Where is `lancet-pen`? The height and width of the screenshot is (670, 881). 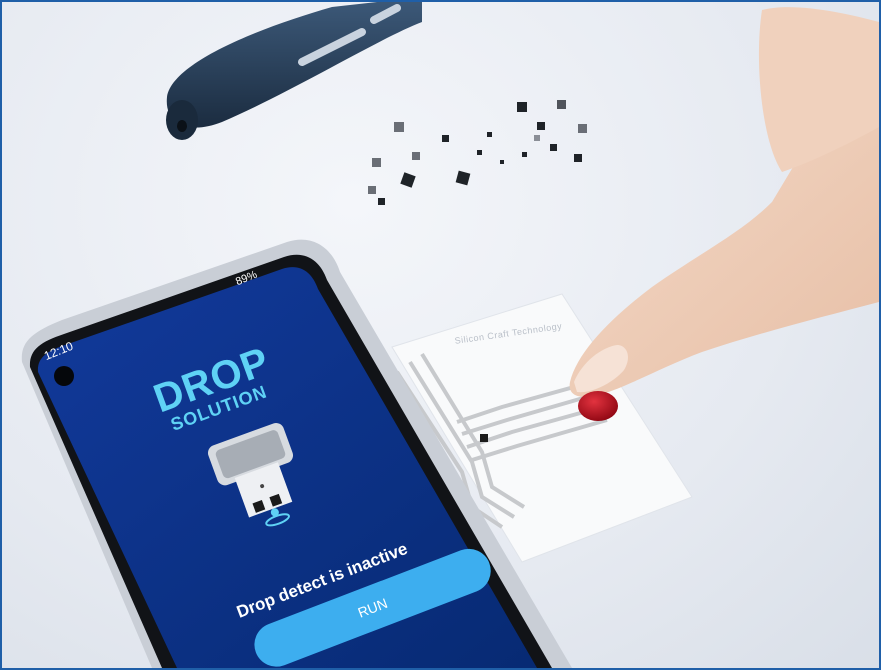
lancet-pen is located at coordinates (294, 71).